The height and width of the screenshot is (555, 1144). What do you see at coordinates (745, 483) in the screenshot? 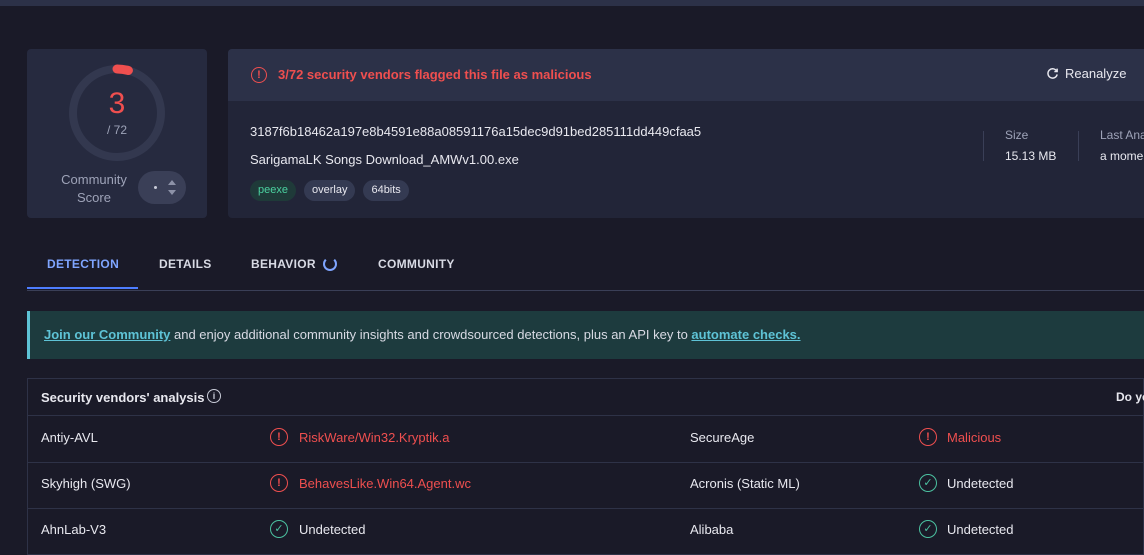
I see `vendor-name: Acronis (Static ML)` at bounding box center [745, 483].